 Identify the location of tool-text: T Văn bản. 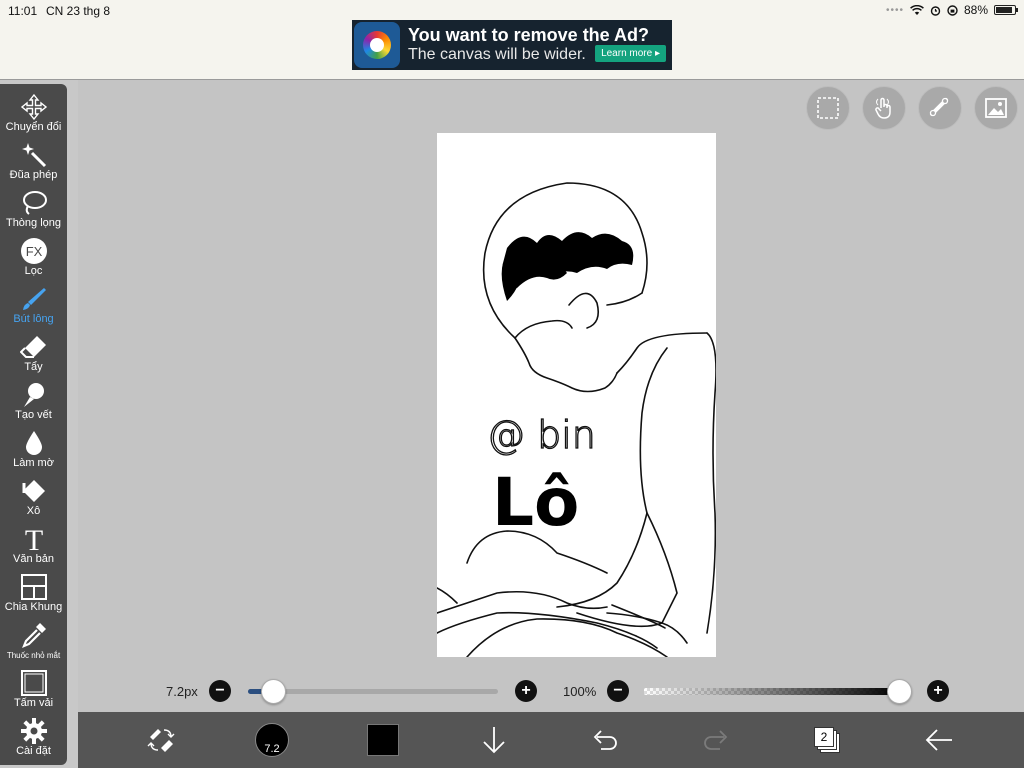
(33, 546).